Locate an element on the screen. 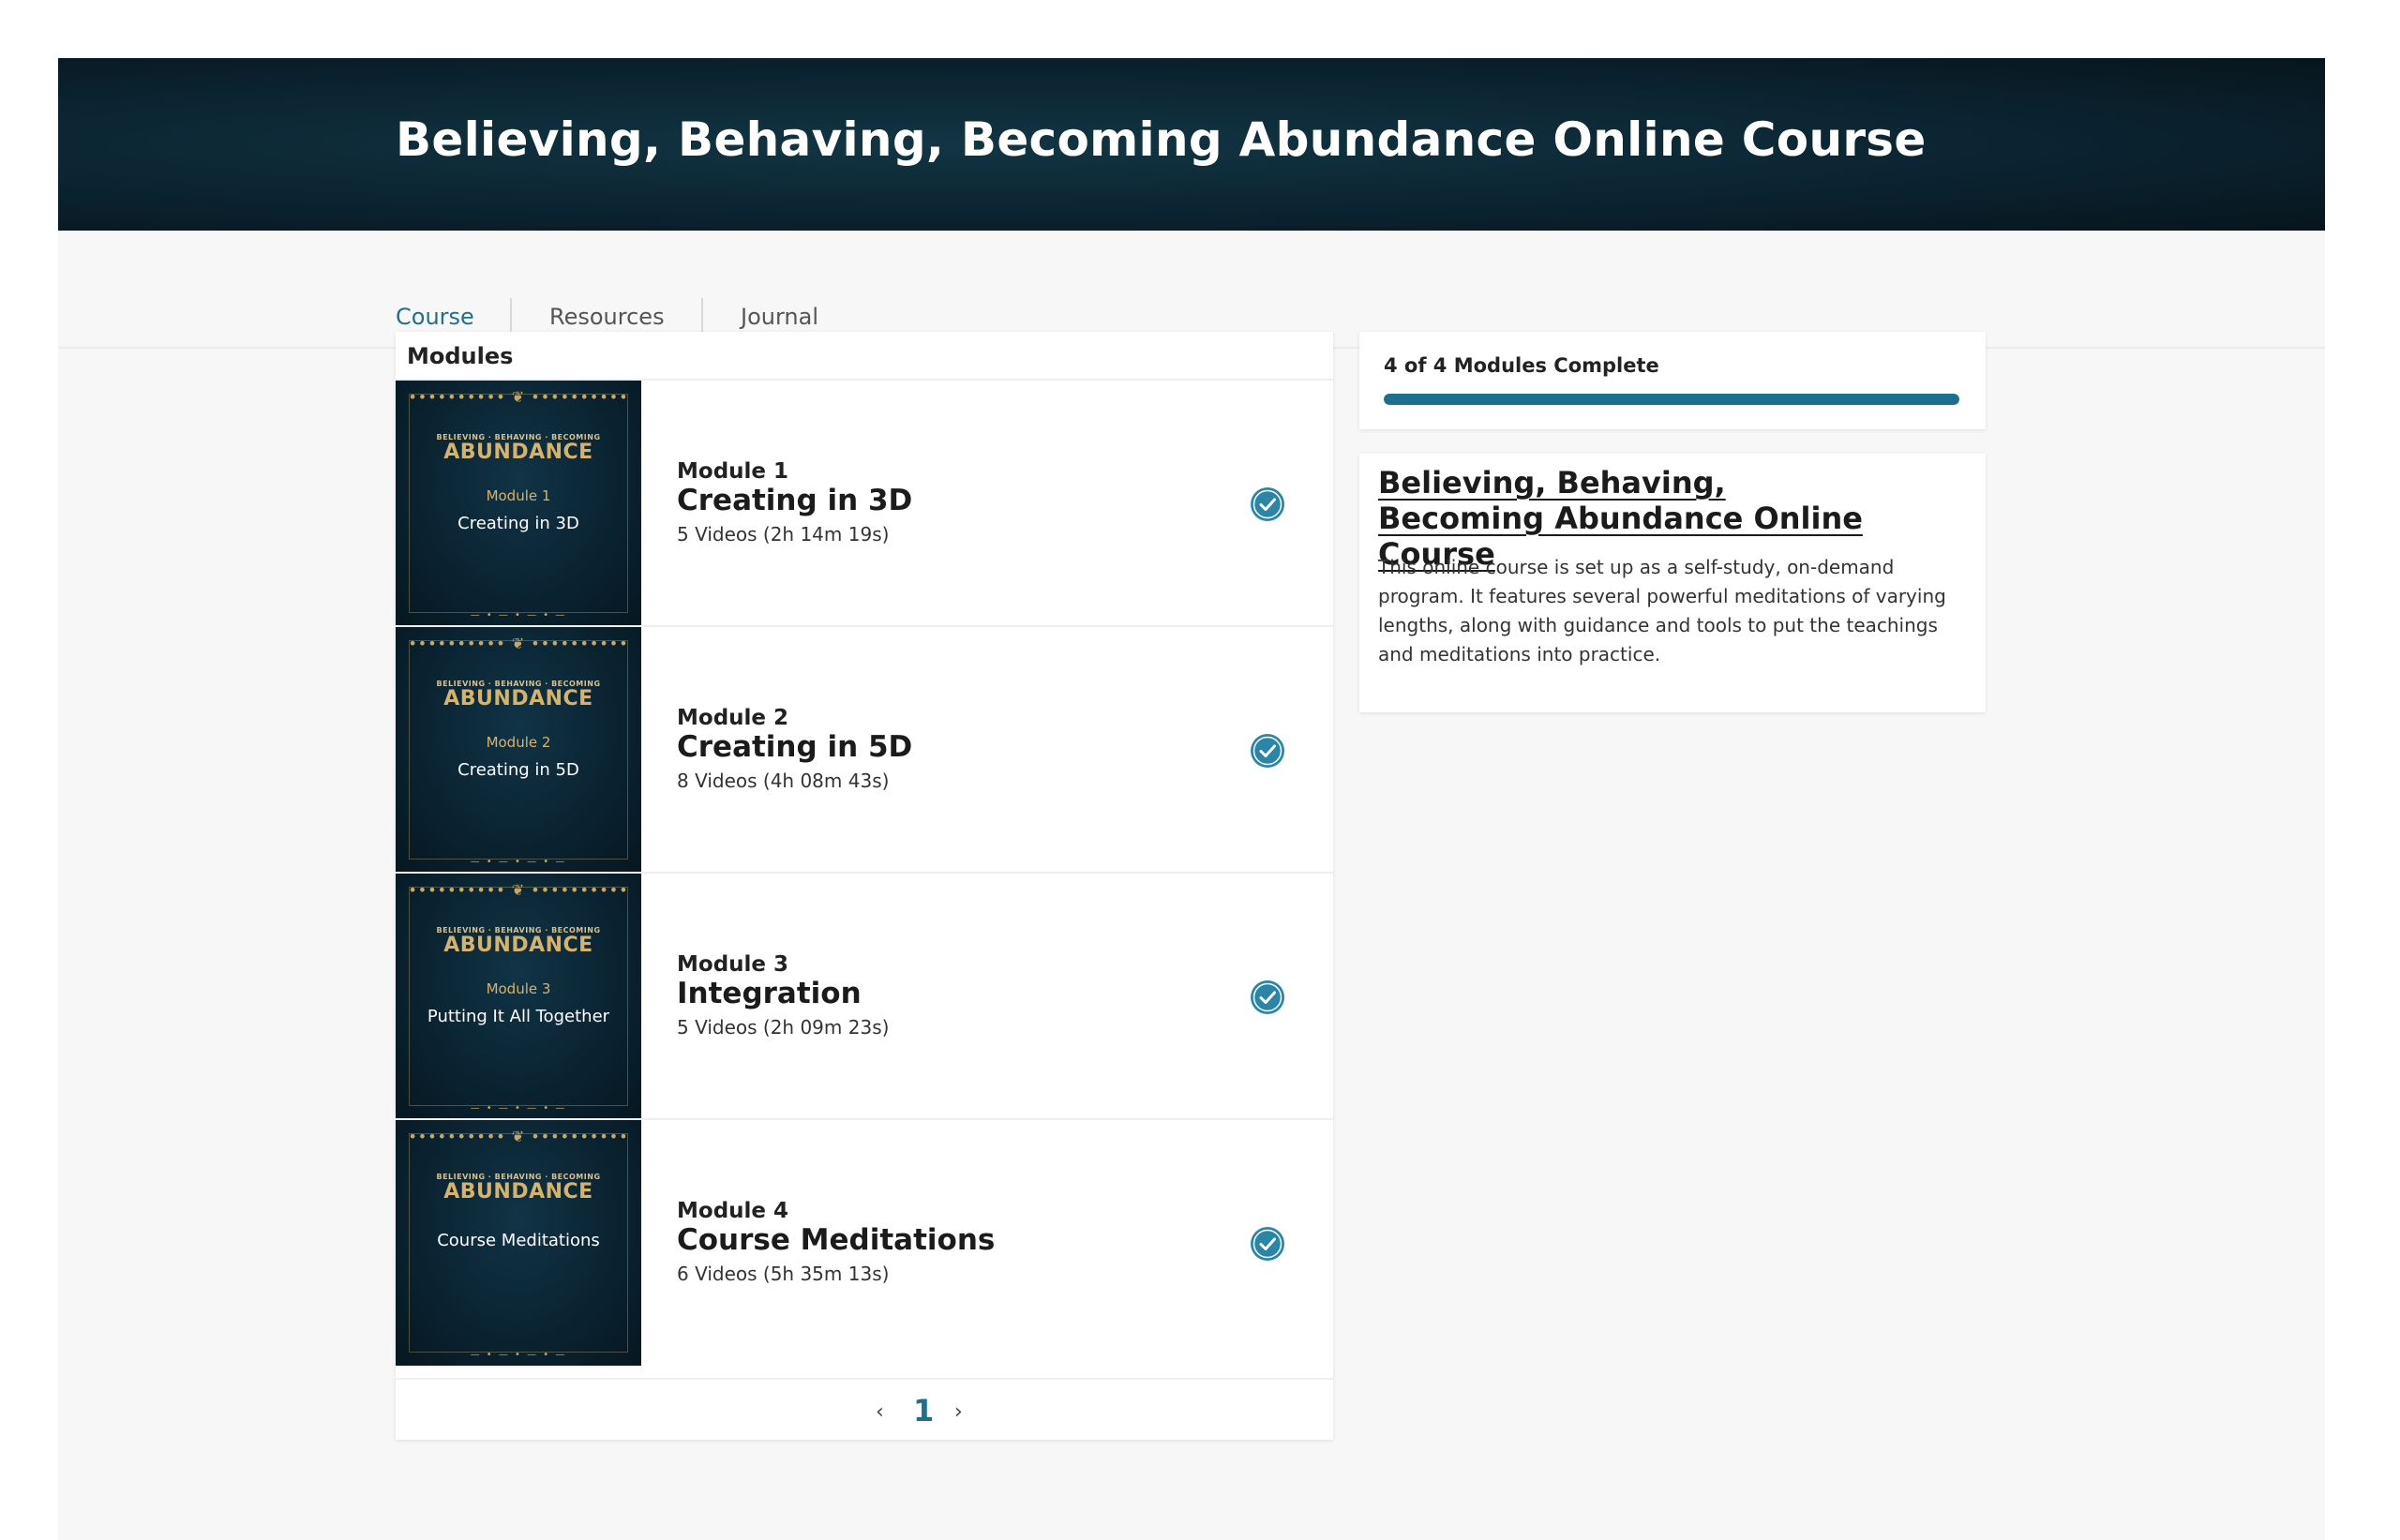 This screenshot has height=1540, width=2400. tab-resources: Resources is located at coordinates (607, 320).